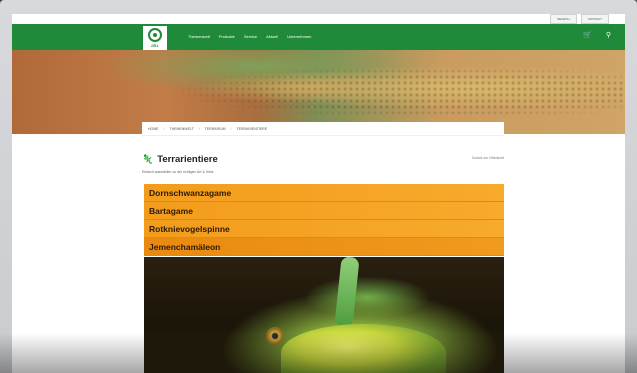  I want to click on nav-item-service: Service, so click(250, 37).